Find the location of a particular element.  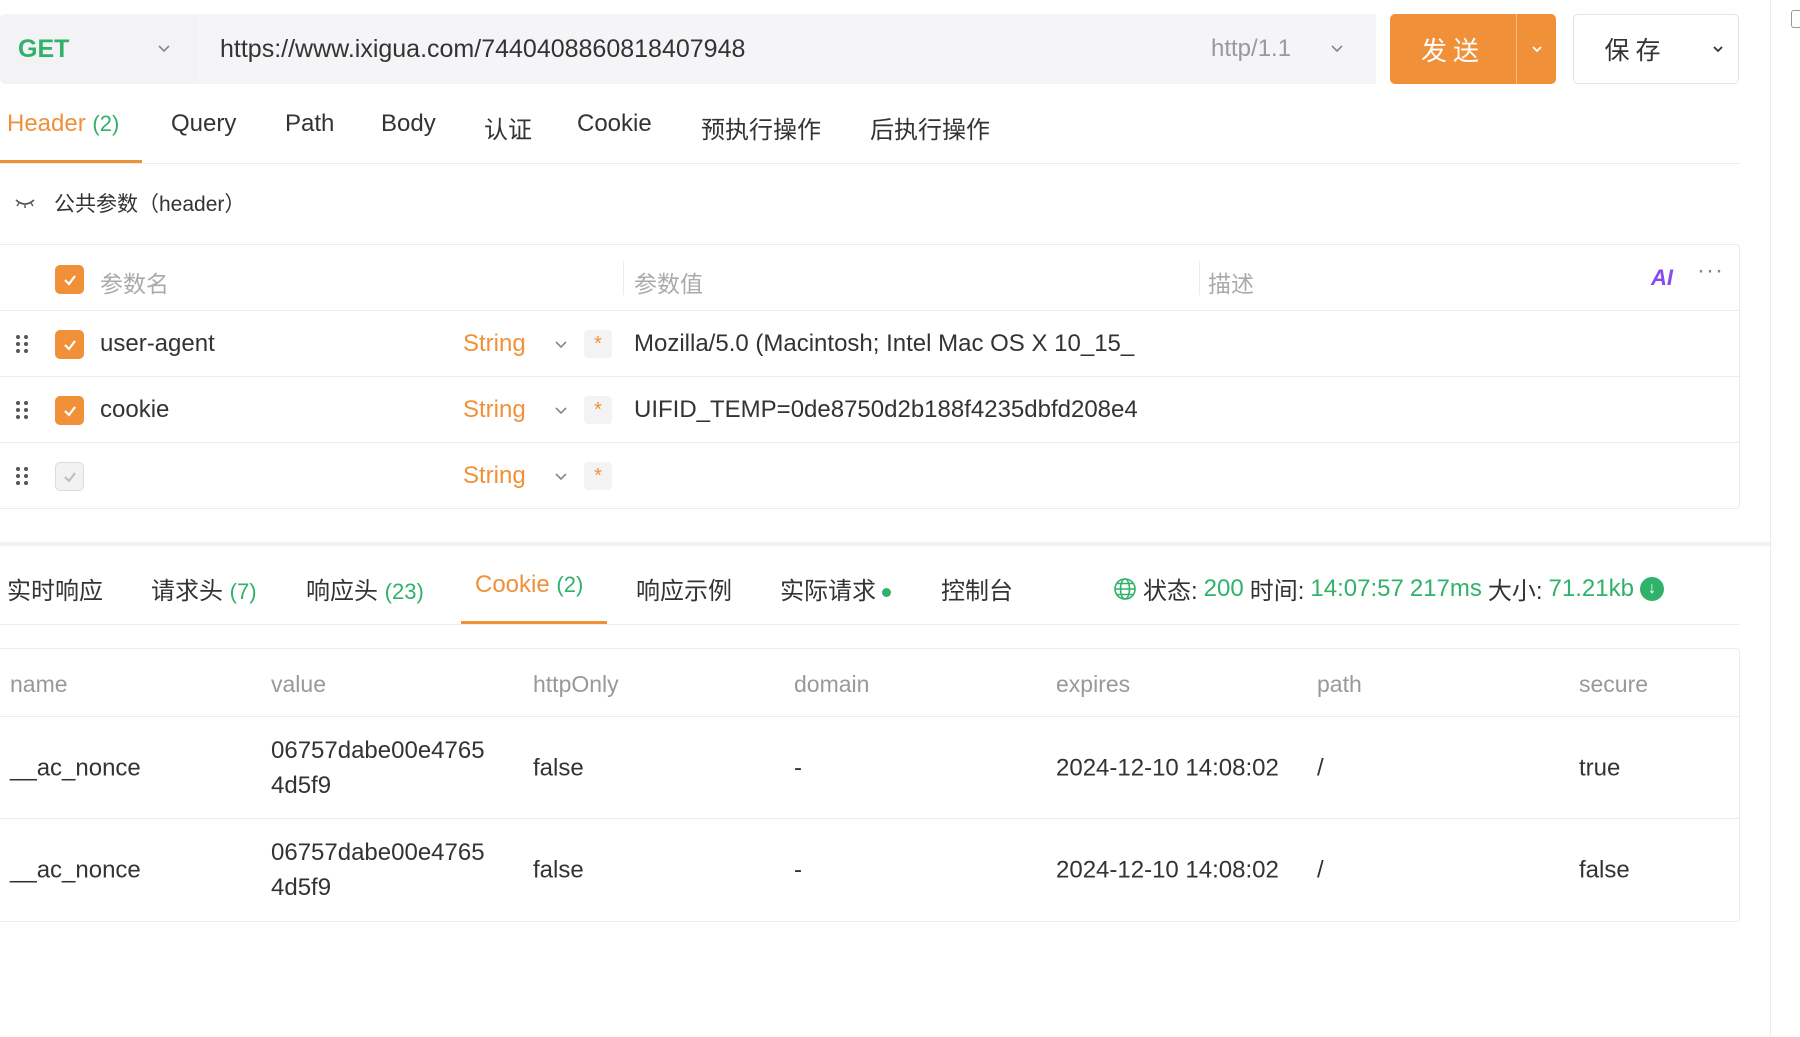

column-value-header: 参数值 is located at coordinates (668, 284).